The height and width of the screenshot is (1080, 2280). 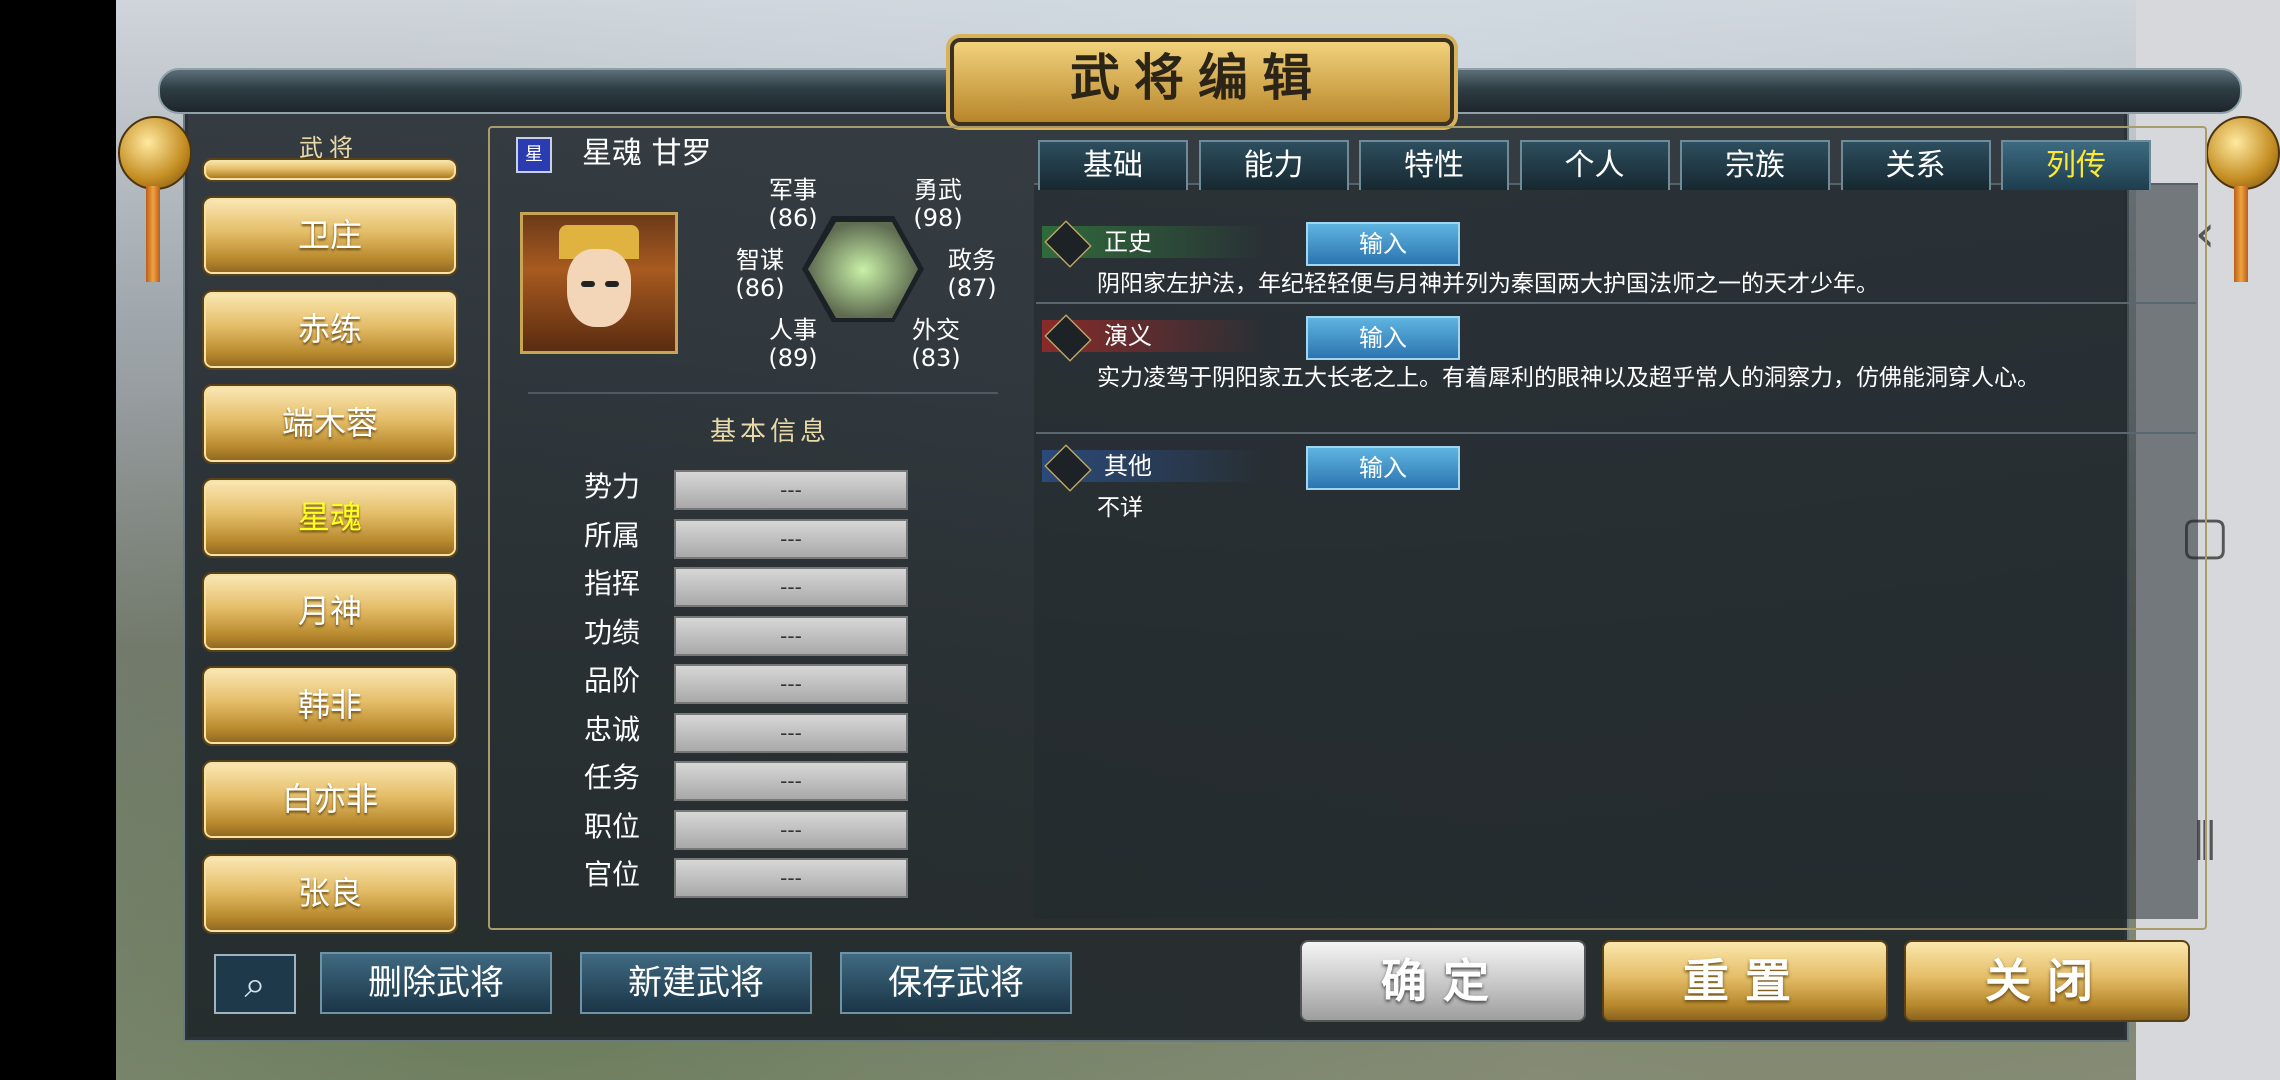 I want to click on general-badge: 星, so click(x=534, y=155).